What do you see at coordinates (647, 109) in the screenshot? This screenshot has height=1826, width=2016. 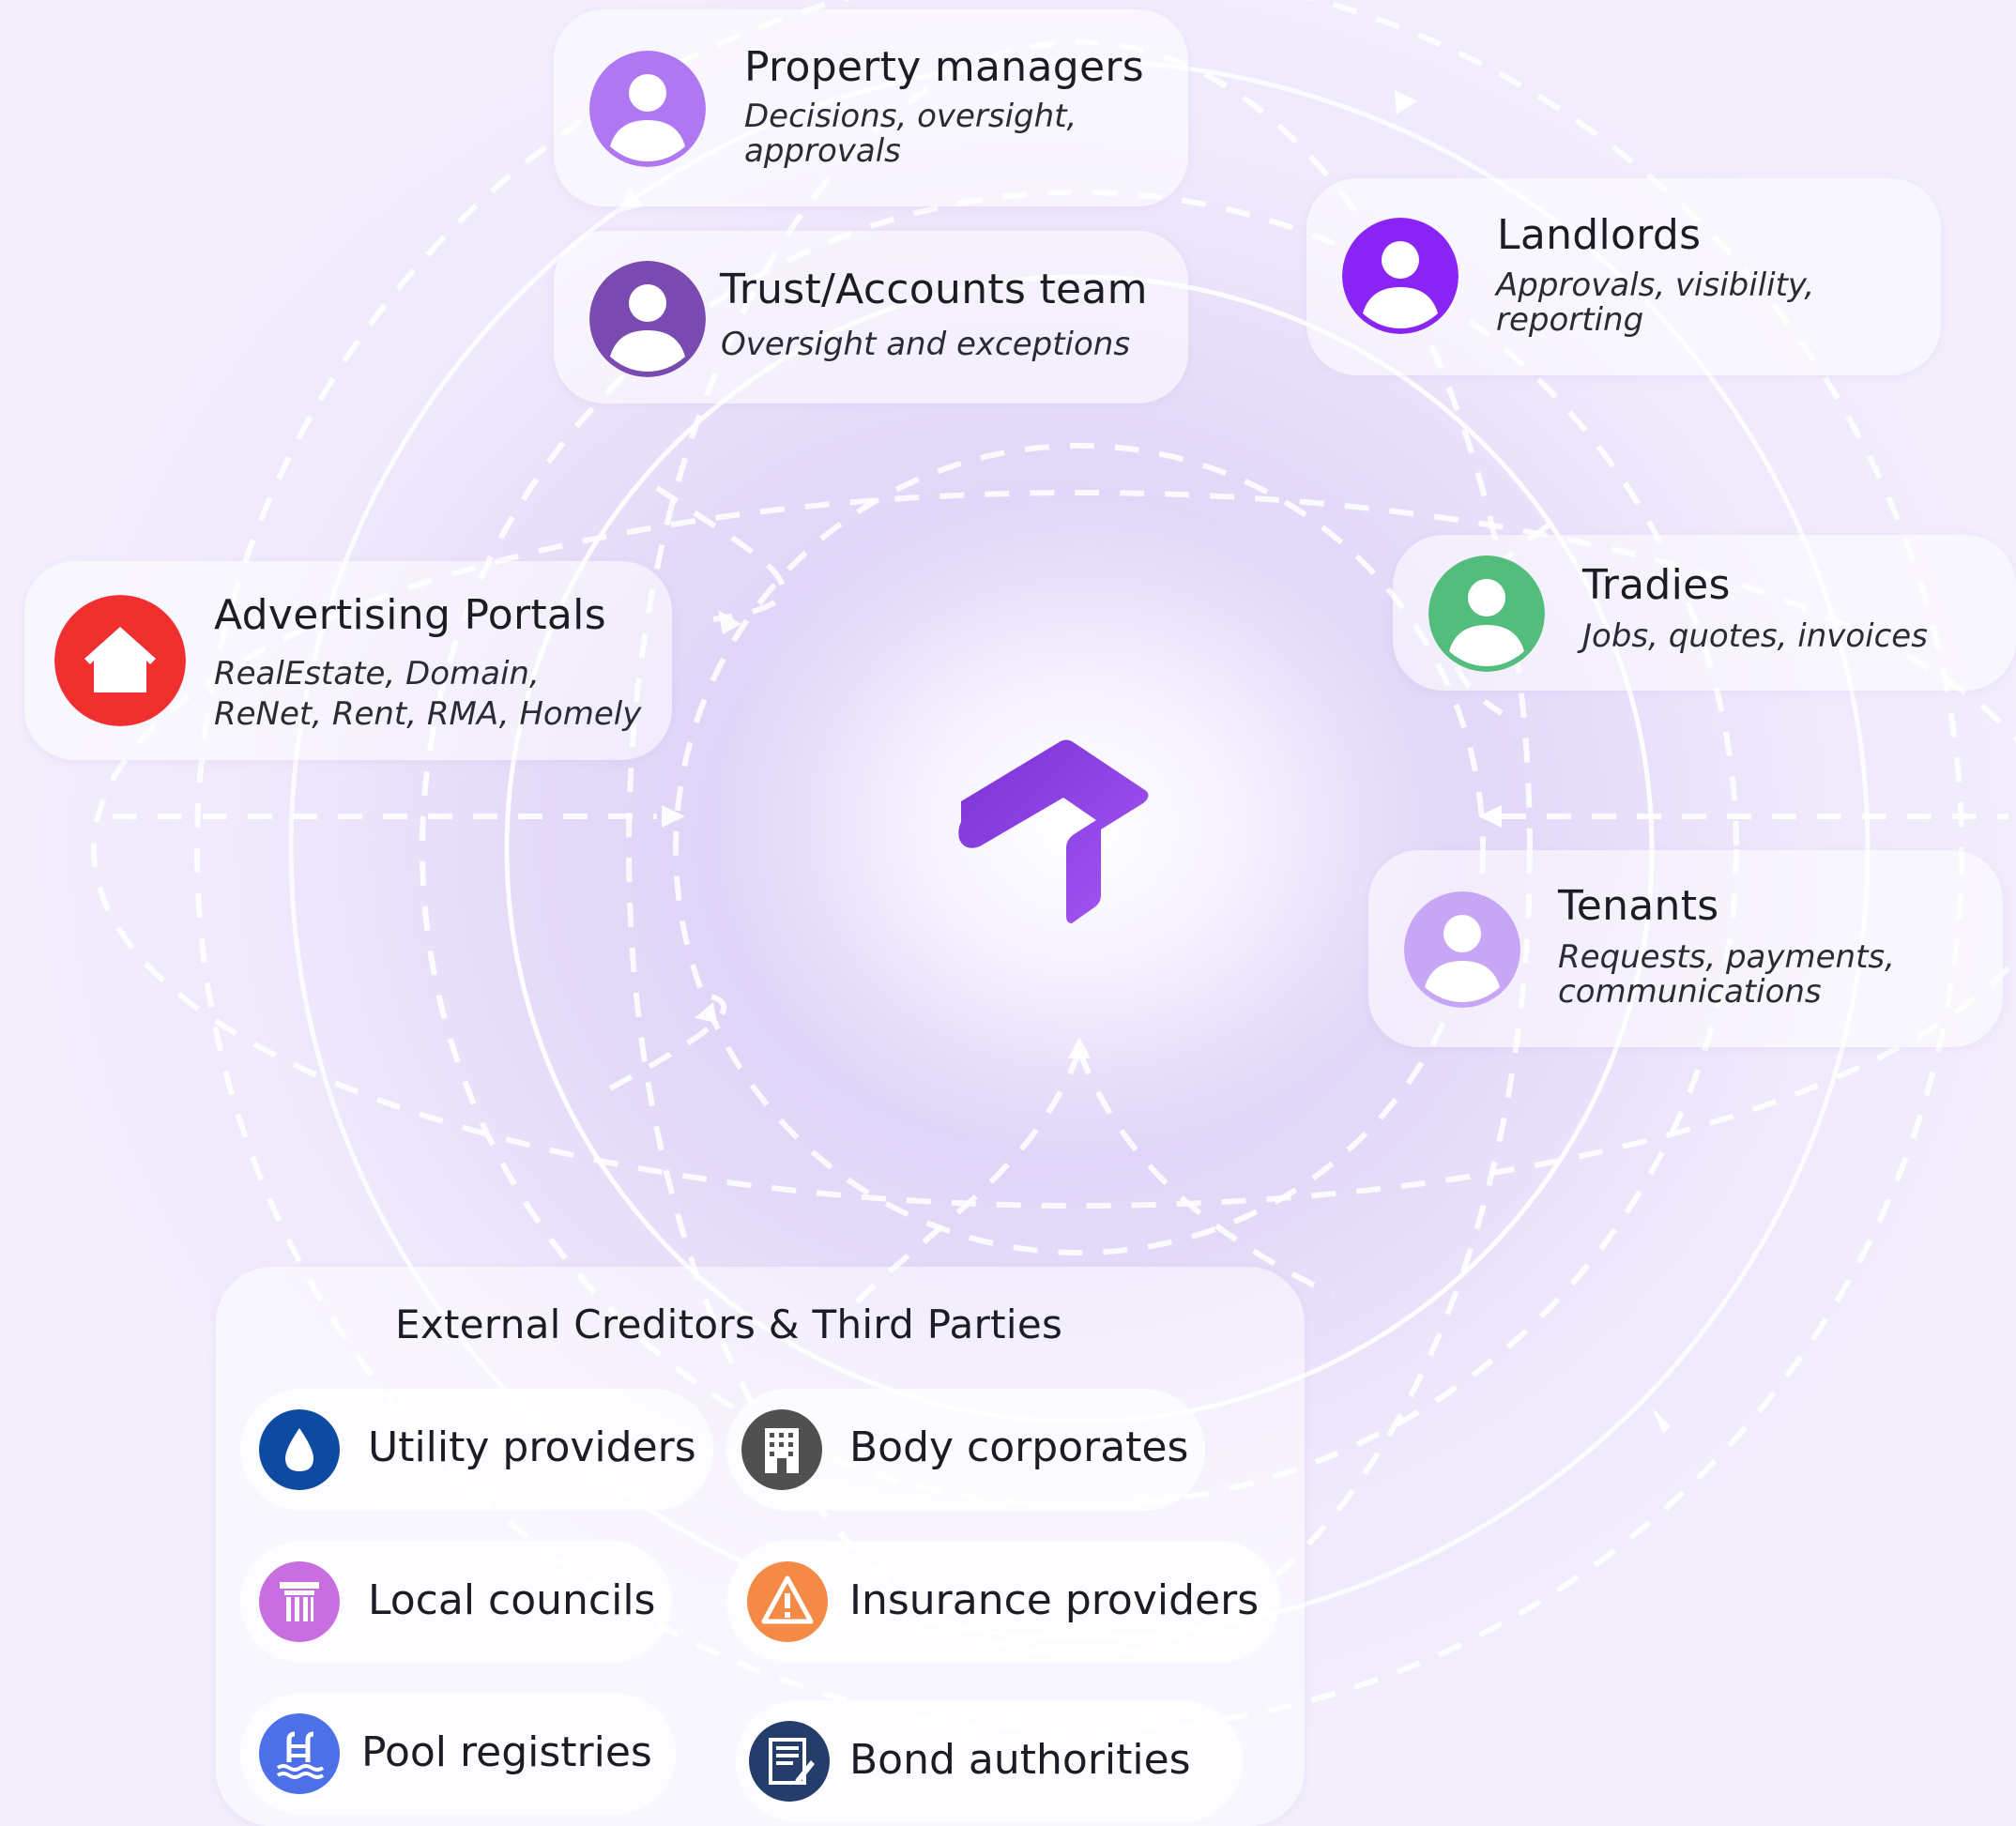 I see `property-managers-avatar-icon` at bounding box center [647, 109].